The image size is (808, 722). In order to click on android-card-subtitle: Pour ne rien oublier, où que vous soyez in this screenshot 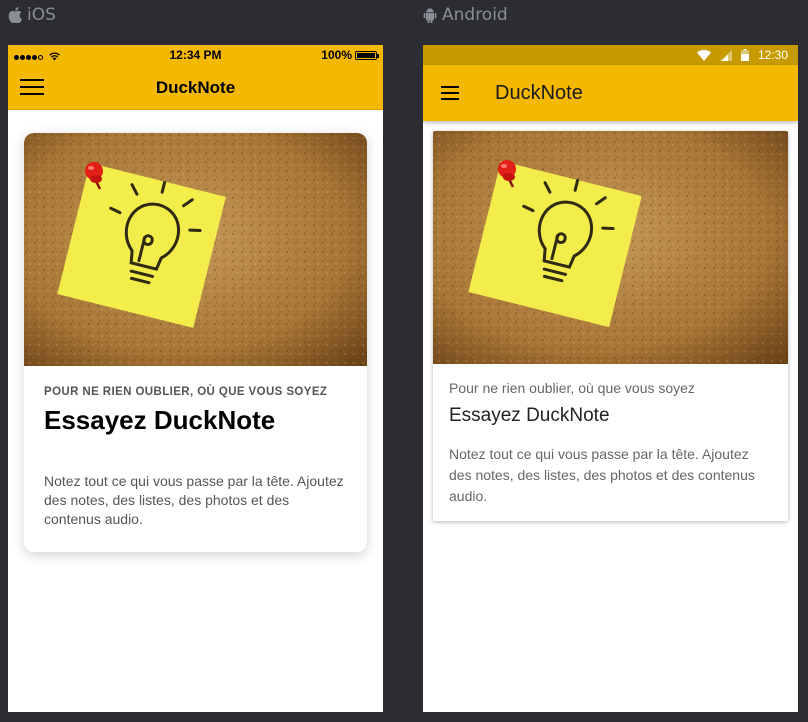, I will do `click(572, 388)`.